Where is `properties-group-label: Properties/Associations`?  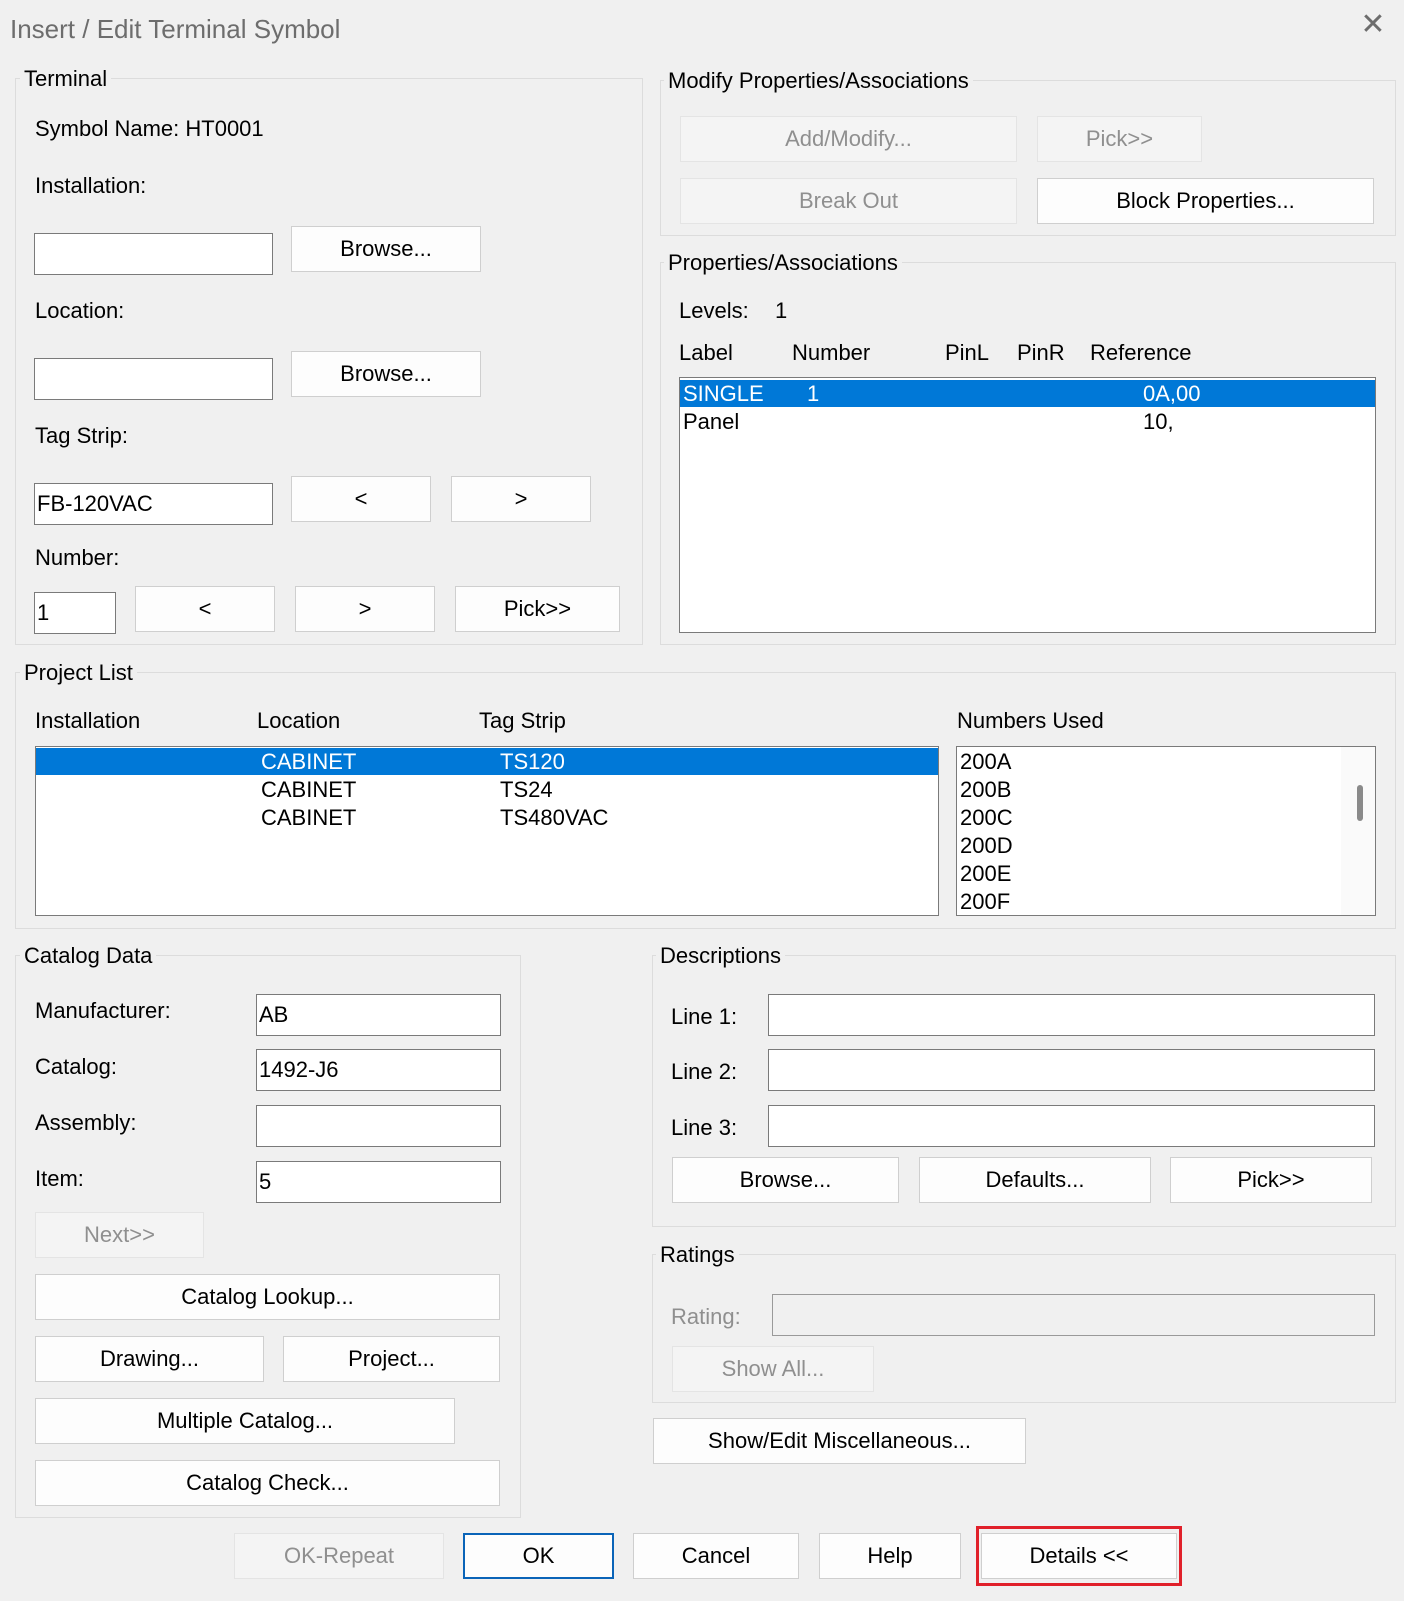
properties-group-label: Properties/Associations is located at coordinates (783, 263).